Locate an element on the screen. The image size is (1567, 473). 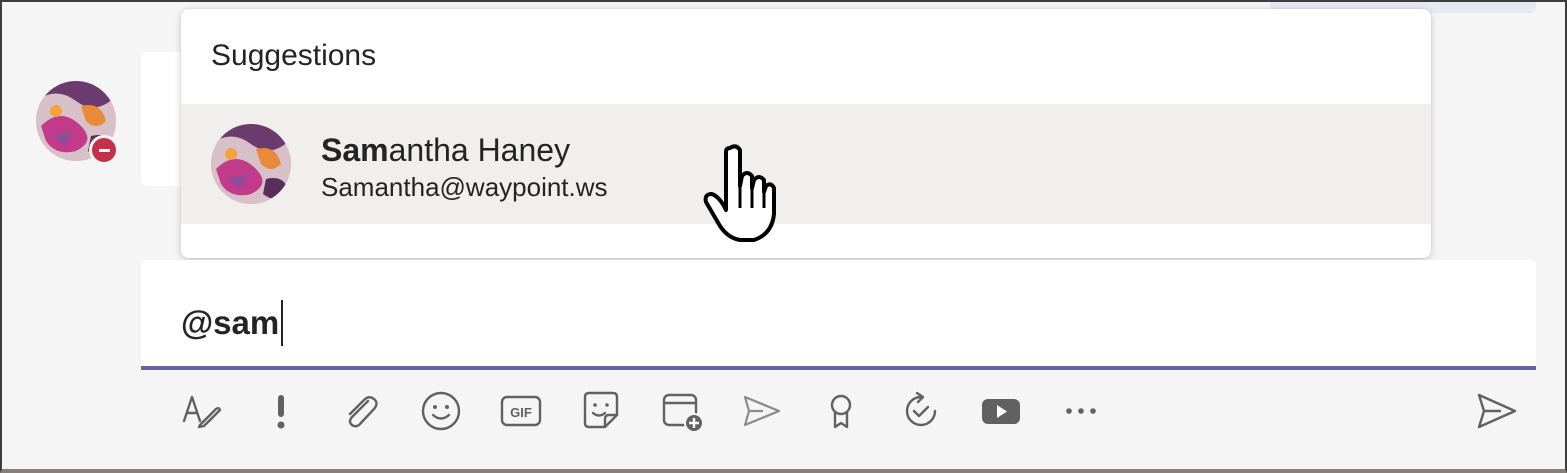
important-button is located at coordinates (281, 411).